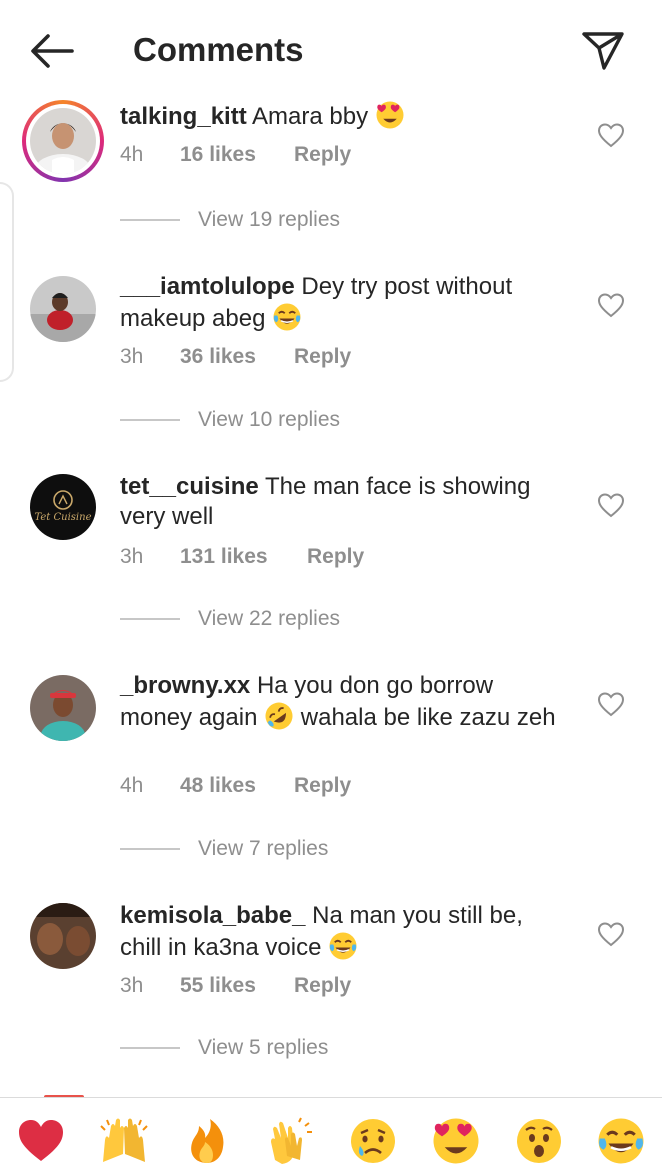 Image resolution: width=662 pixels, height=1170 pixels. I want to click on likes-count: 48 likes, so click(218, 786).